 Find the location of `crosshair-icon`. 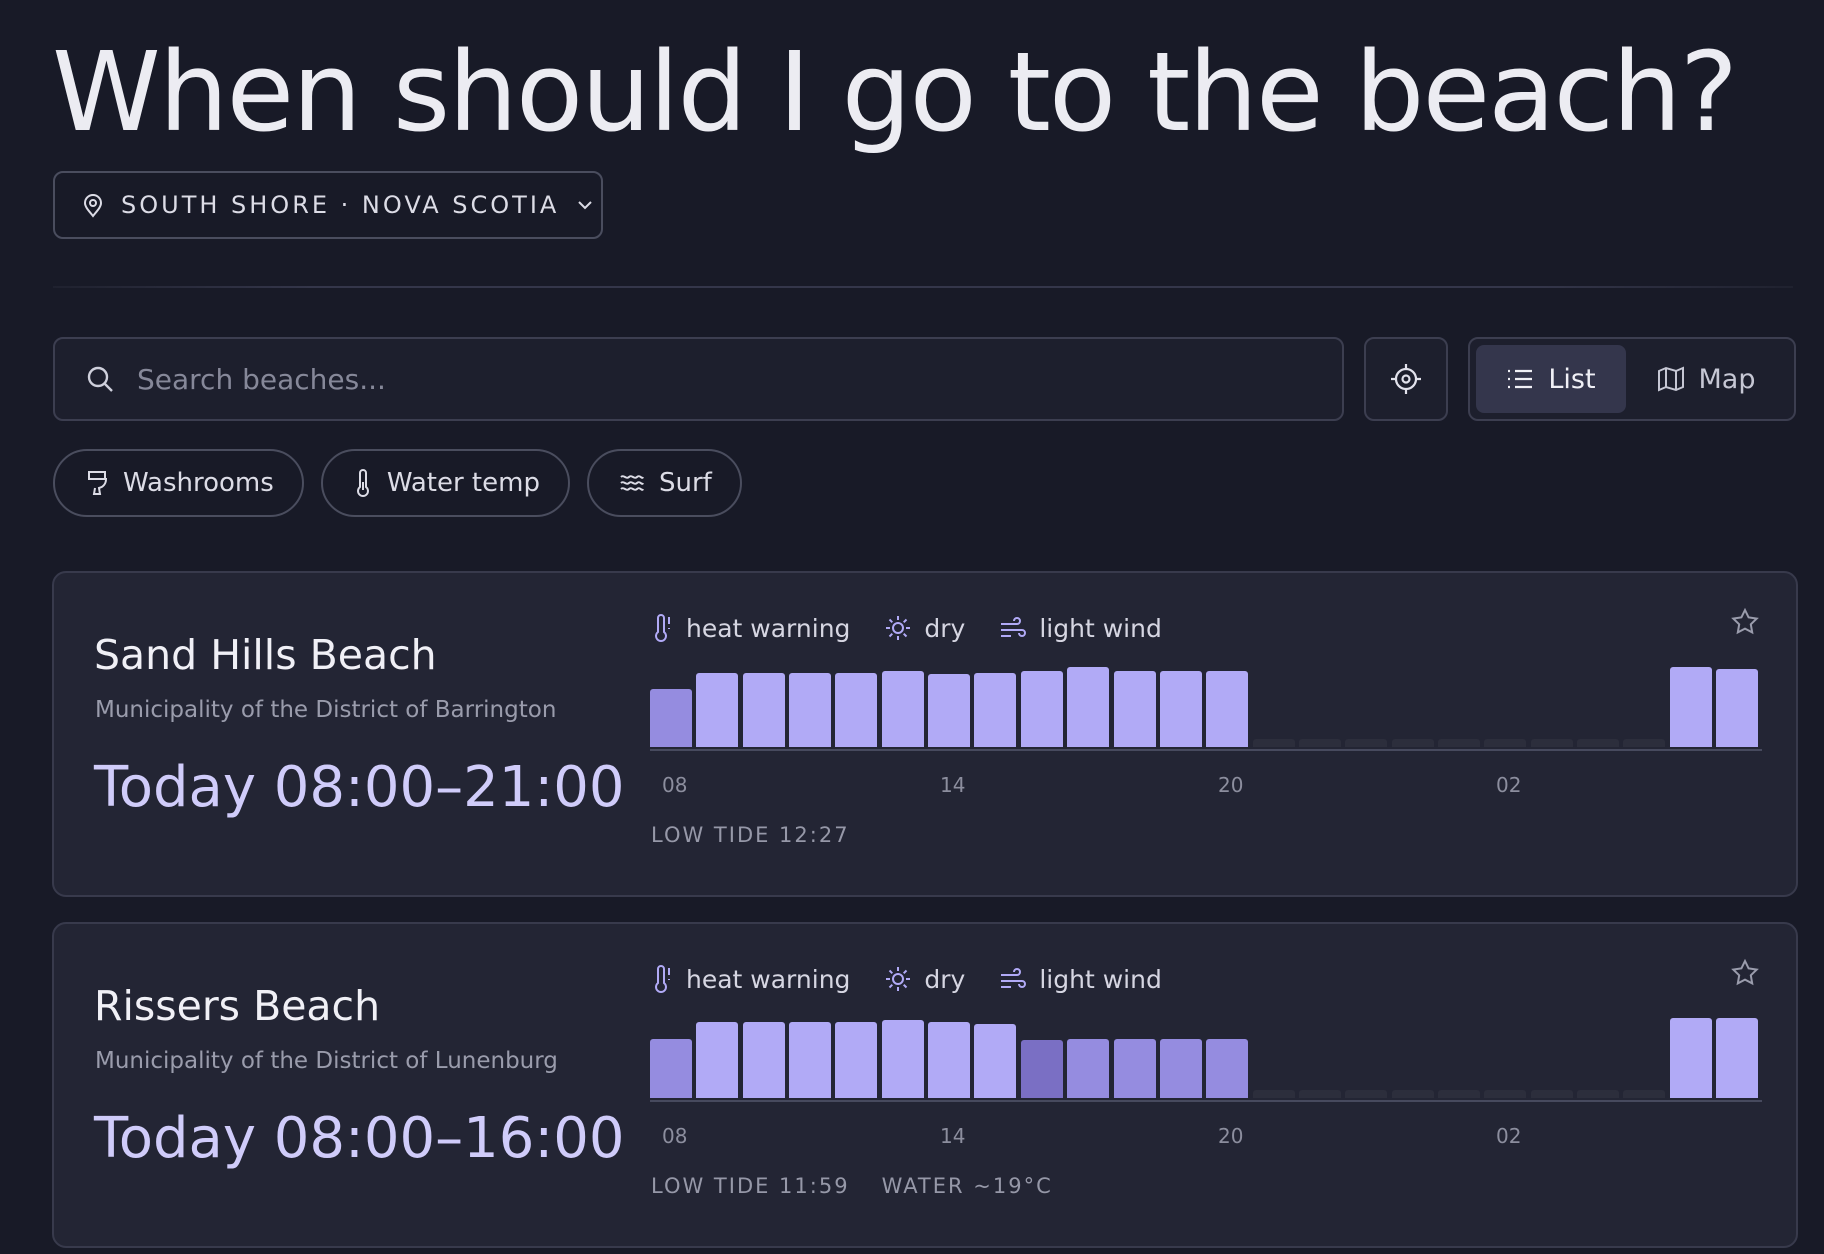

crosshair-icon is located at coordinates (1406, 379).